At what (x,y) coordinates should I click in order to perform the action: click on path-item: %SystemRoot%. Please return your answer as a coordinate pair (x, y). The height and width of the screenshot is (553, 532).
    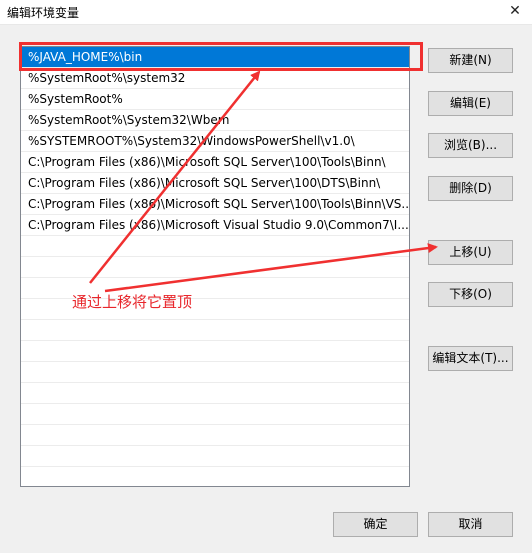
    Looking at the image, I should click on (215, 99).